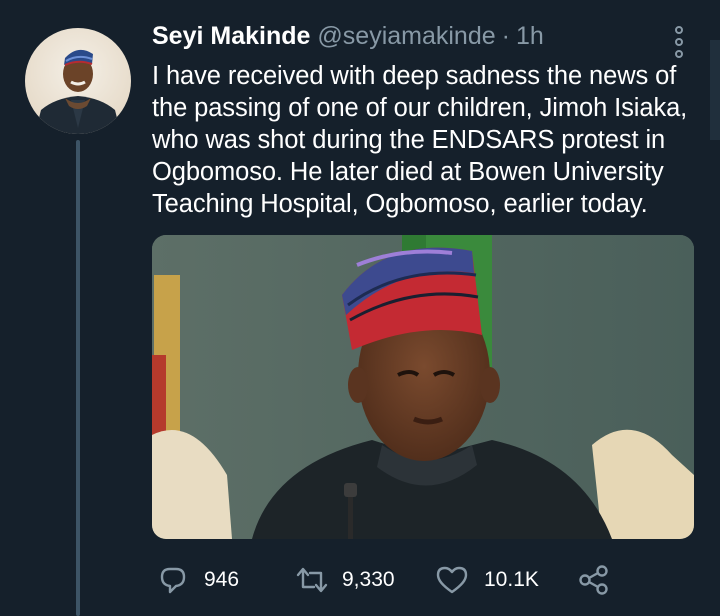 This screenshot has width=720, height=616. Describe the element at coordinates (198, 580) in the screenshot. I see `reply-button: 946` at that location.